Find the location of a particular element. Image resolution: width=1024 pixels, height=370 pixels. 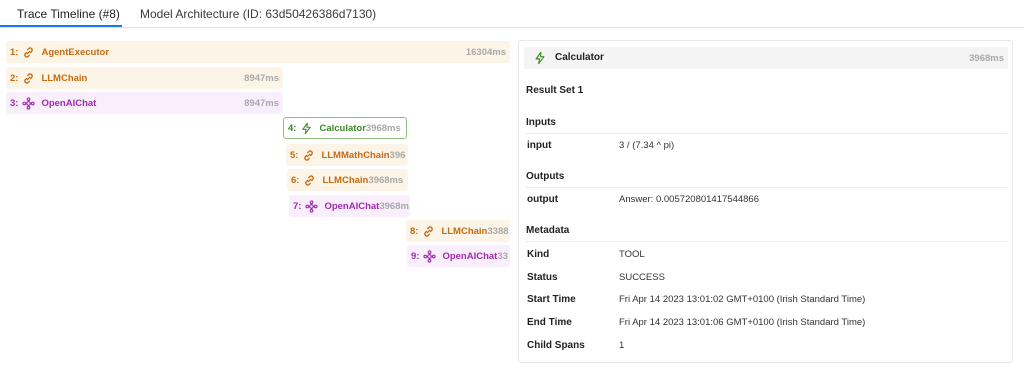

span-index: 9: is located at coordinates (415, 256).